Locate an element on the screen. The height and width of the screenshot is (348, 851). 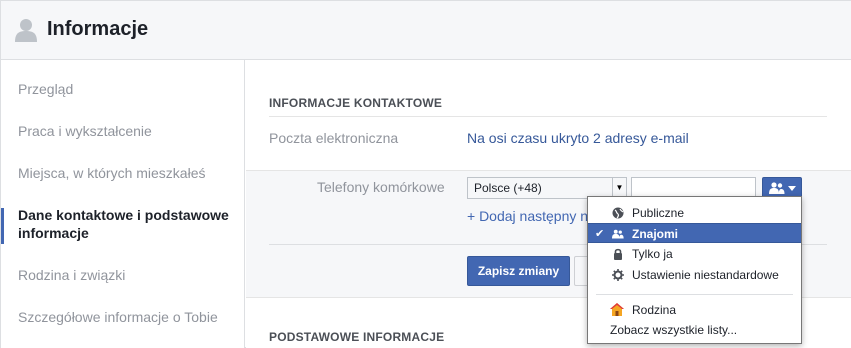
section-divider is located at coordinates (548, 116).